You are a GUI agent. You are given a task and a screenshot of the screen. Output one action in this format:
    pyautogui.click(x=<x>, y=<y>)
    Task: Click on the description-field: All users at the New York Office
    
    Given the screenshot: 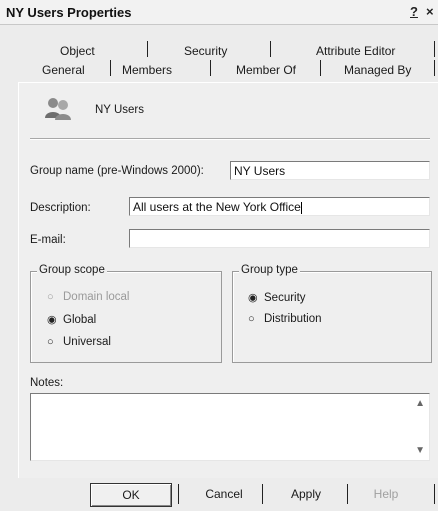 What is the action you would take?
    pyautogui.click(x=279, y=206)
    